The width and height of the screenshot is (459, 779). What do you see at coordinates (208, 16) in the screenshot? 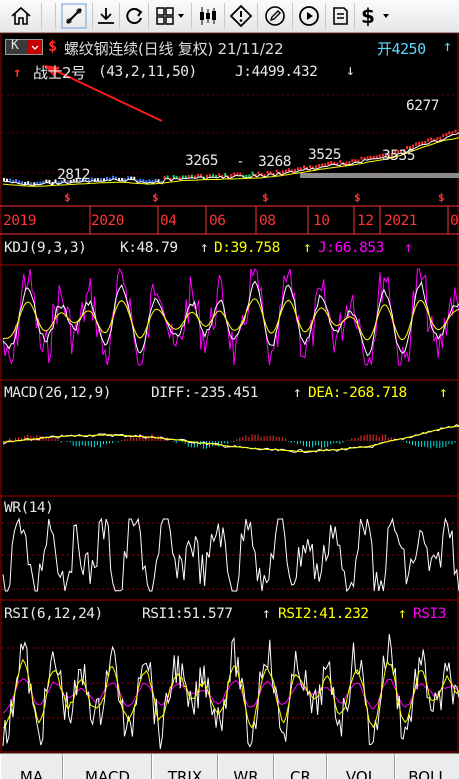
I see `candlestick-button` at bounding box center [208, 16].